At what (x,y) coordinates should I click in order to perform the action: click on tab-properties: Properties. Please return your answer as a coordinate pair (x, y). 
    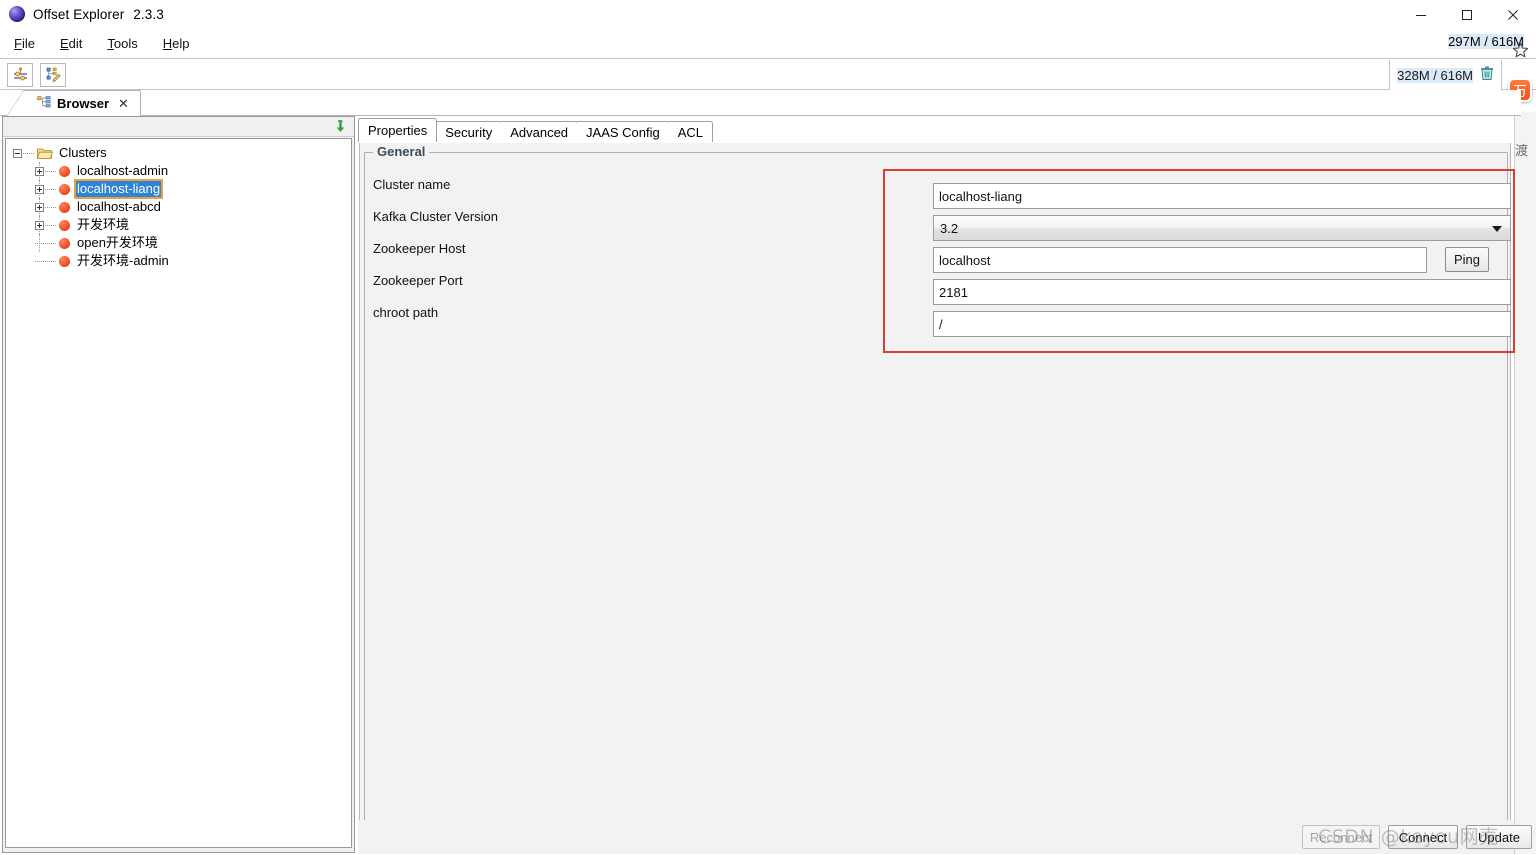
    Looking at the image, I should click on (398, 130).